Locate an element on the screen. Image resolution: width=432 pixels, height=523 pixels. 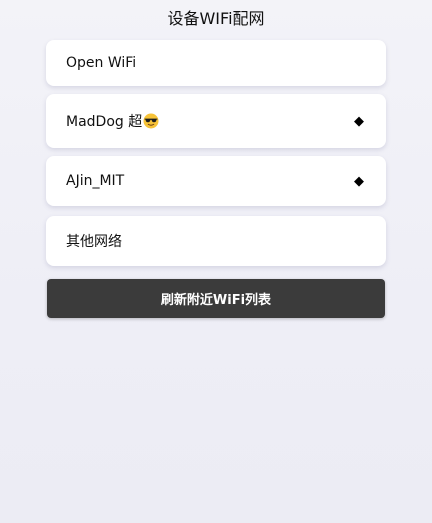
network-item-maddog: MadDog 超 ◆ is located at coordinates (216, 121).